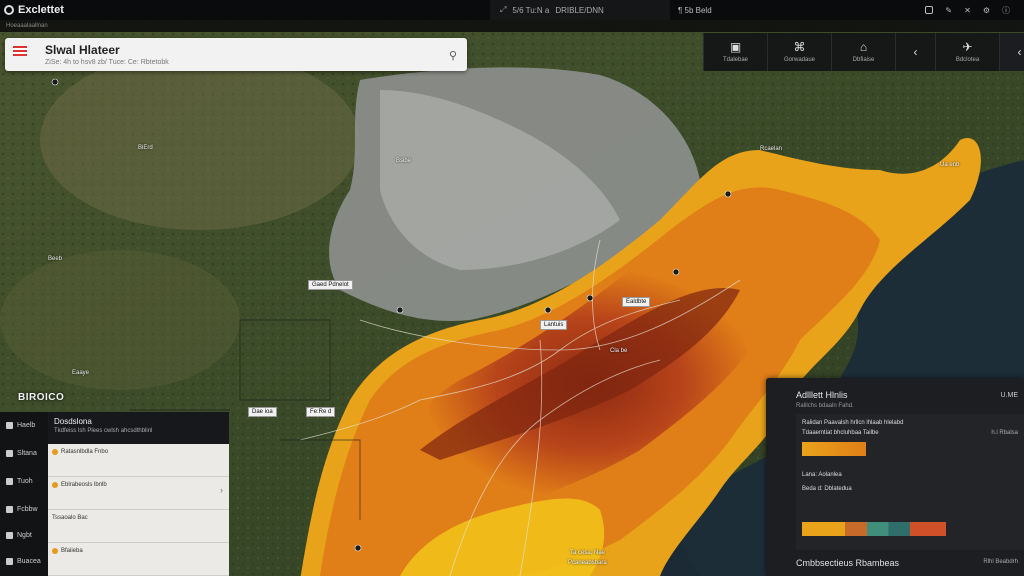  Describe the element at coordinates (948, 10) in the screenshot. I see `edit-icon: ✎` at that location.